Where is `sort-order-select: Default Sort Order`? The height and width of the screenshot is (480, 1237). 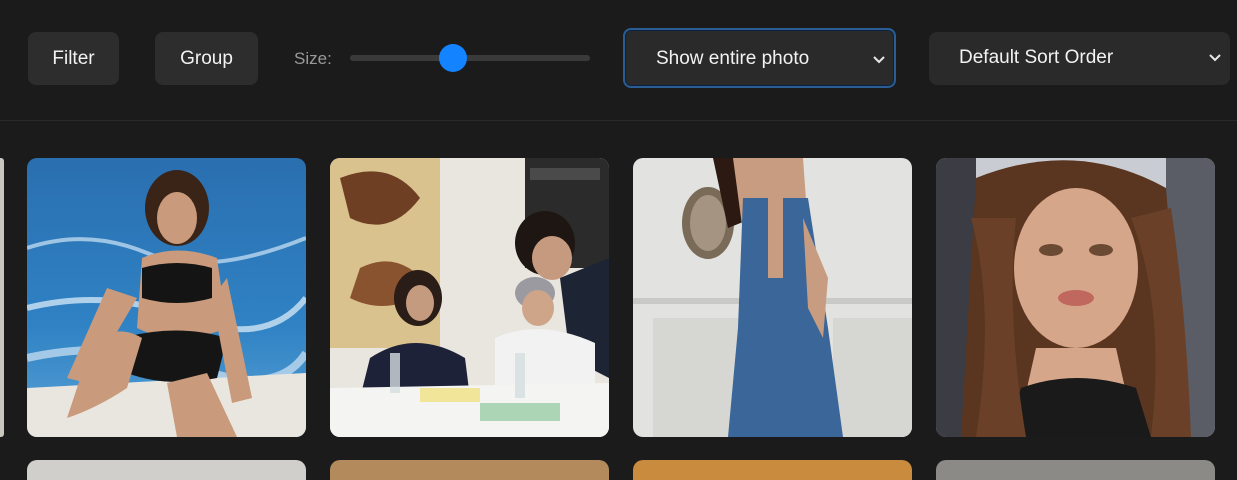
sort-order-select: Default Sort Order is located at coordinates (1079, 58).